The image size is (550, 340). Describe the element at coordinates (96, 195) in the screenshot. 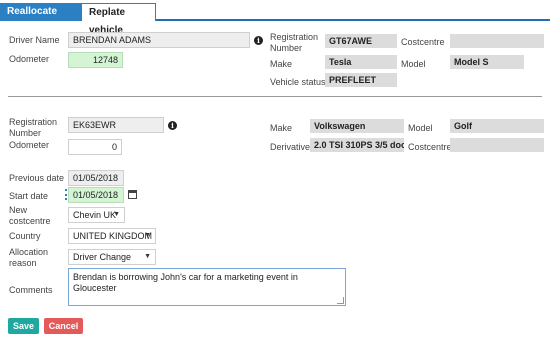

I see `start-date-field: 01/05/2018` at that location.